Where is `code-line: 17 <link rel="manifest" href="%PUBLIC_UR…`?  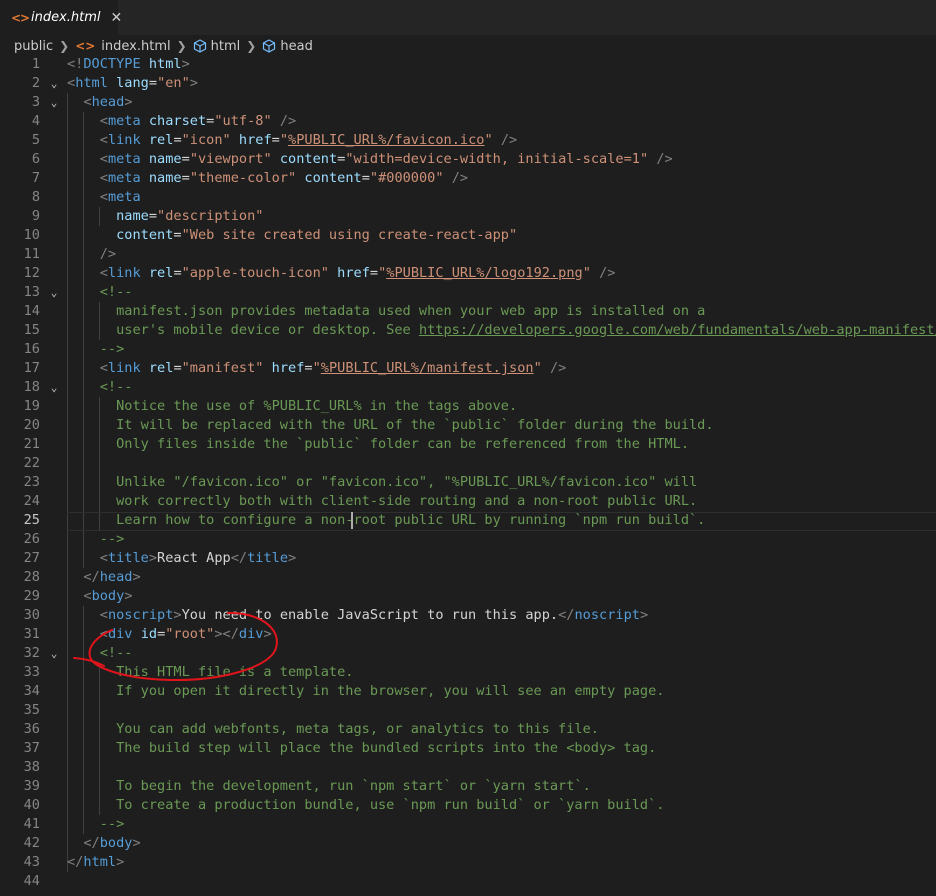
code-line: 17 <link rel="manifest" href="%PUBLIC_UR… is located at coordinates (468, 368).